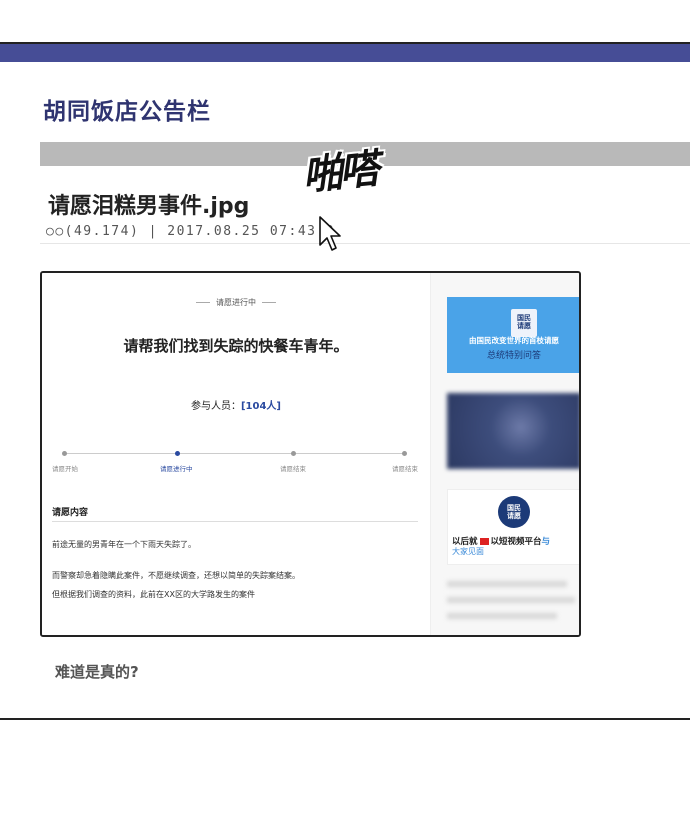 This screenshot has height=814, width=690. Describe the element at coordinates (127, 112) in the screenshot. I see `board-title: 胡同饭店公告栏` at that location.